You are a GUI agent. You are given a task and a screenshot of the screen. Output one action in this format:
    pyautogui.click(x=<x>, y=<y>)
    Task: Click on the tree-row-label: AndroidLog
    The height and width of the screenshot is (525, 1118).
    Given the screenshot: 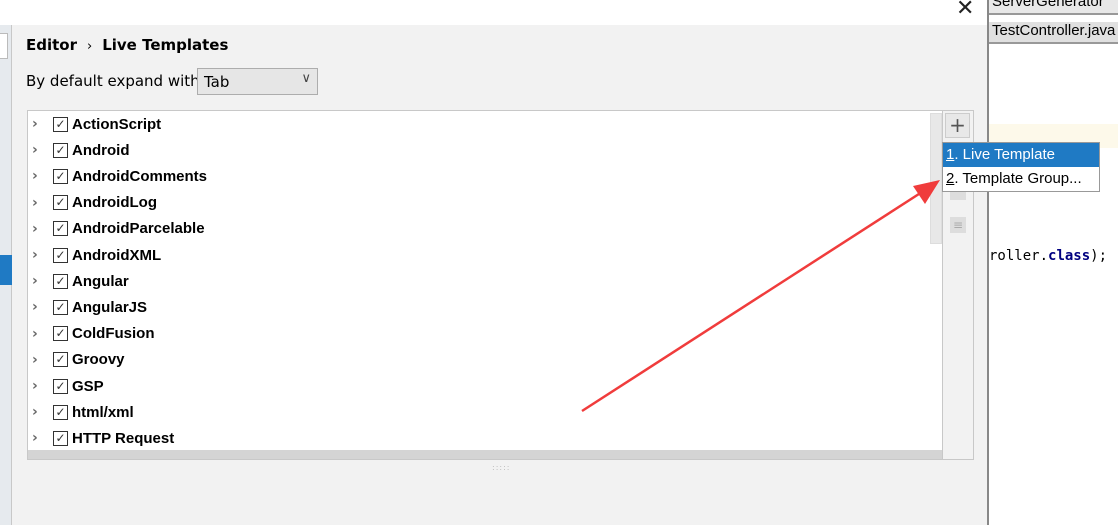 What is the action you would take?
    pyautogui.click(x=114, y=203)
    